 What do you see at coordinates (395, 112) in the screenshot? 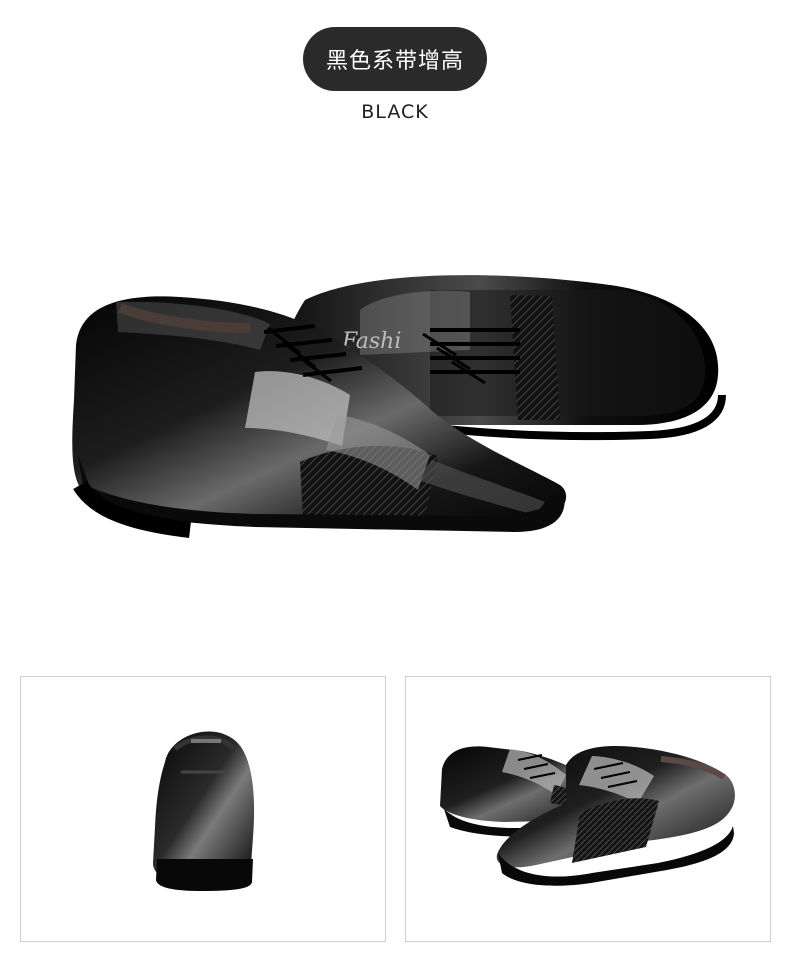
I see `color-subtitle: BLACK` at bounding box center [395, 112].